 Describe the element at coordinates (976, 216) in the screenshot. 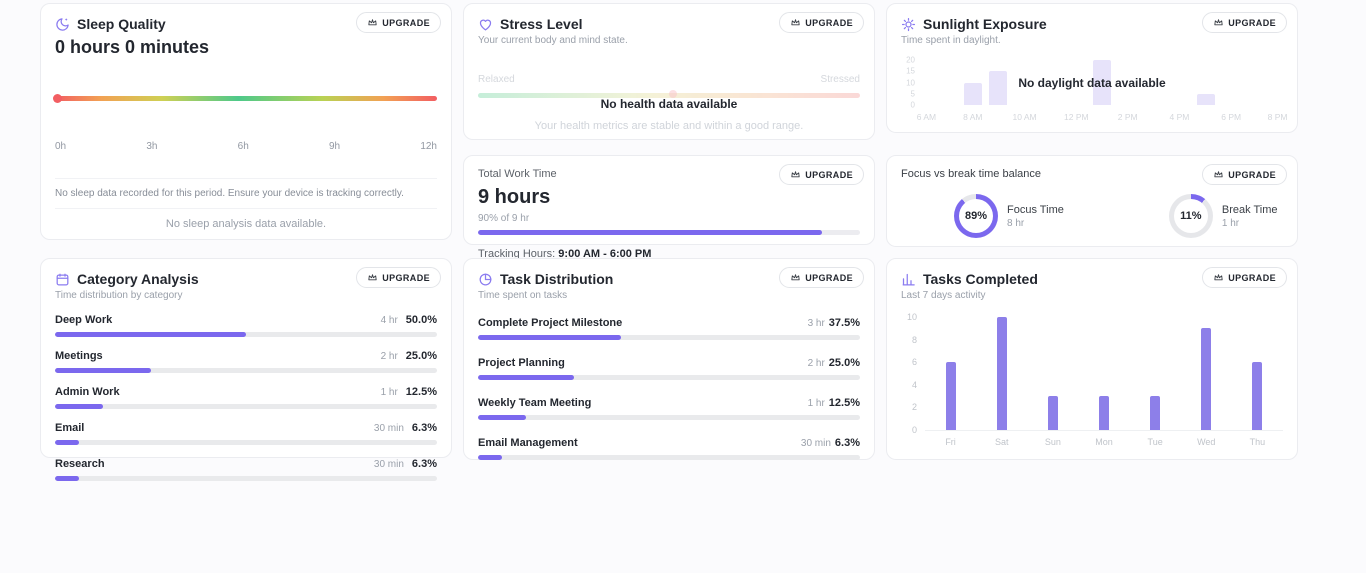

I see `focus-time-percent: 89%` at that location.